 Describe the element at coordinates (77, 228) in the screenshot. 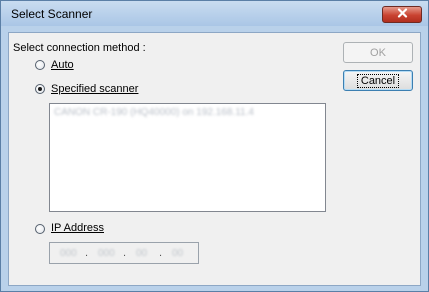

I see `ip-address-label: IP Address` at that location.